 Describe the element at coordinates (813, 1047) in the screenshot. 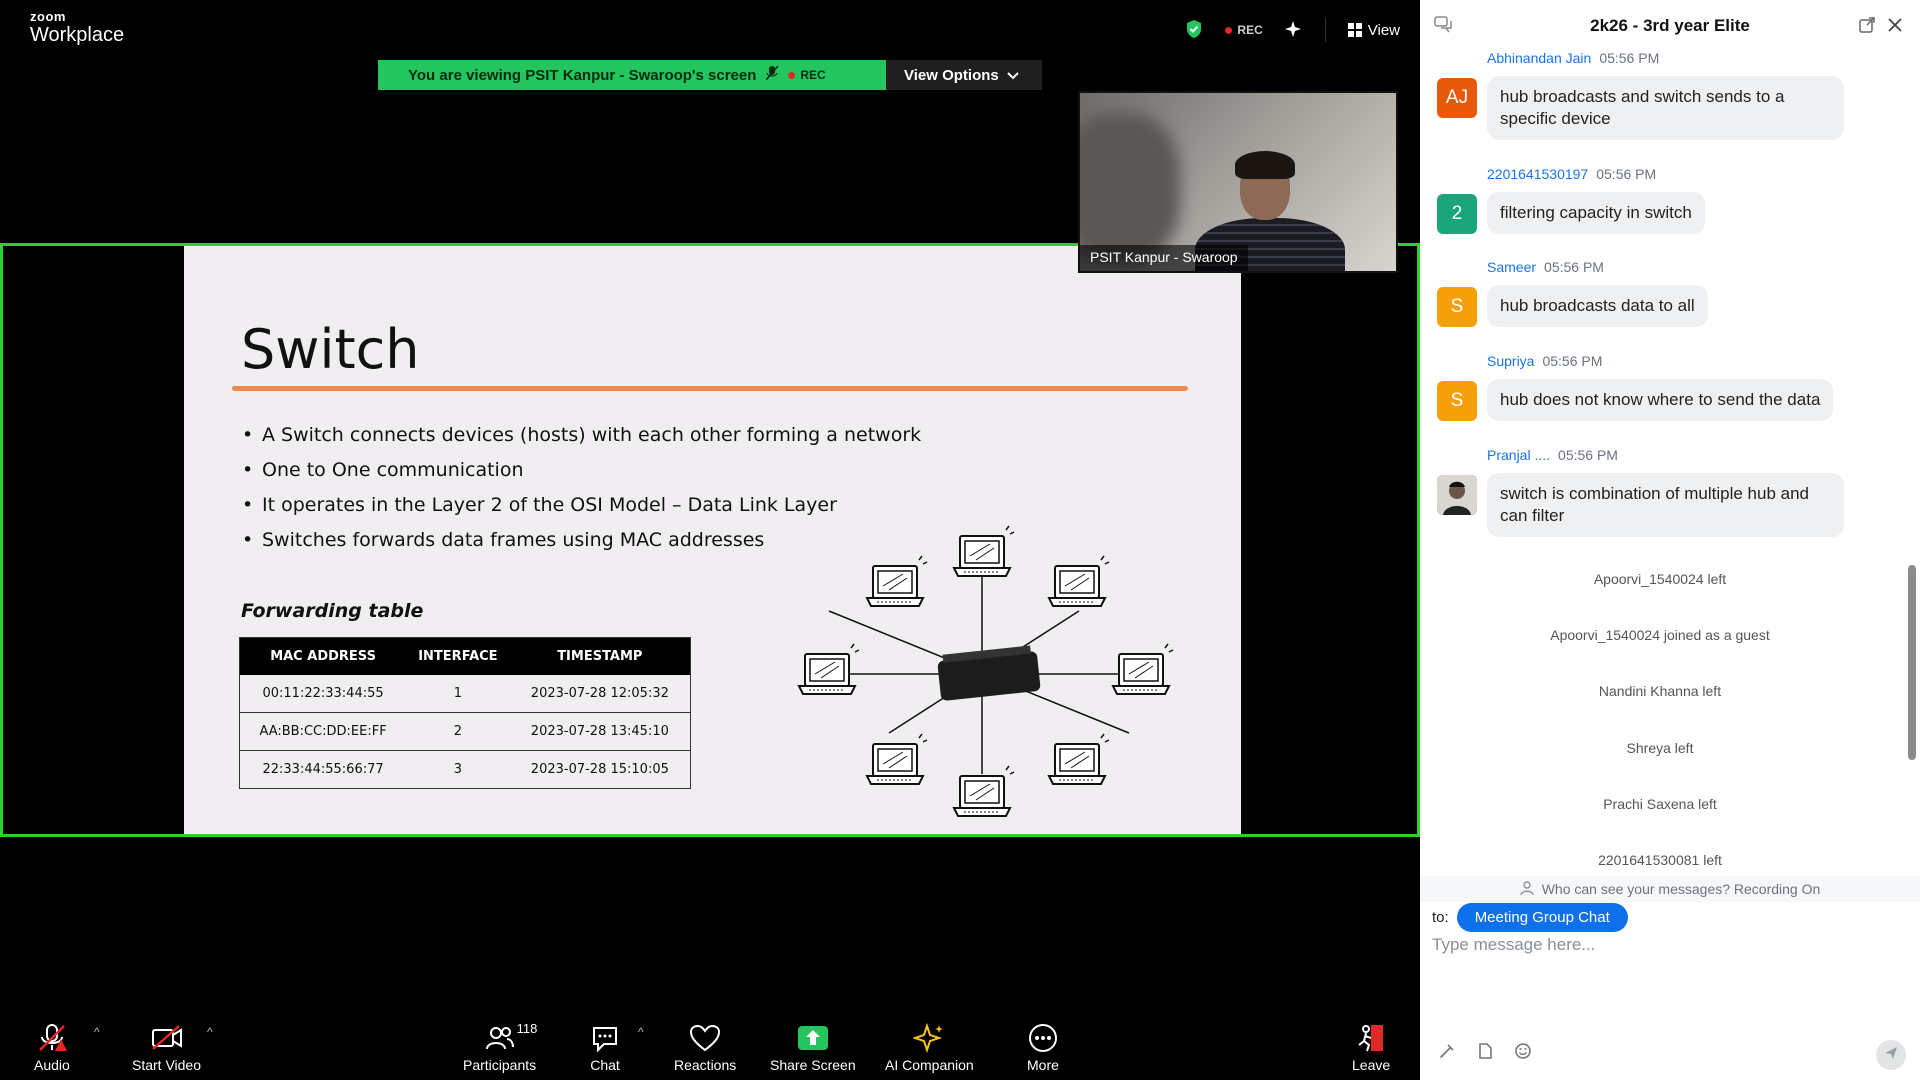

I see `share-screen-button: Share Screen` at that location.